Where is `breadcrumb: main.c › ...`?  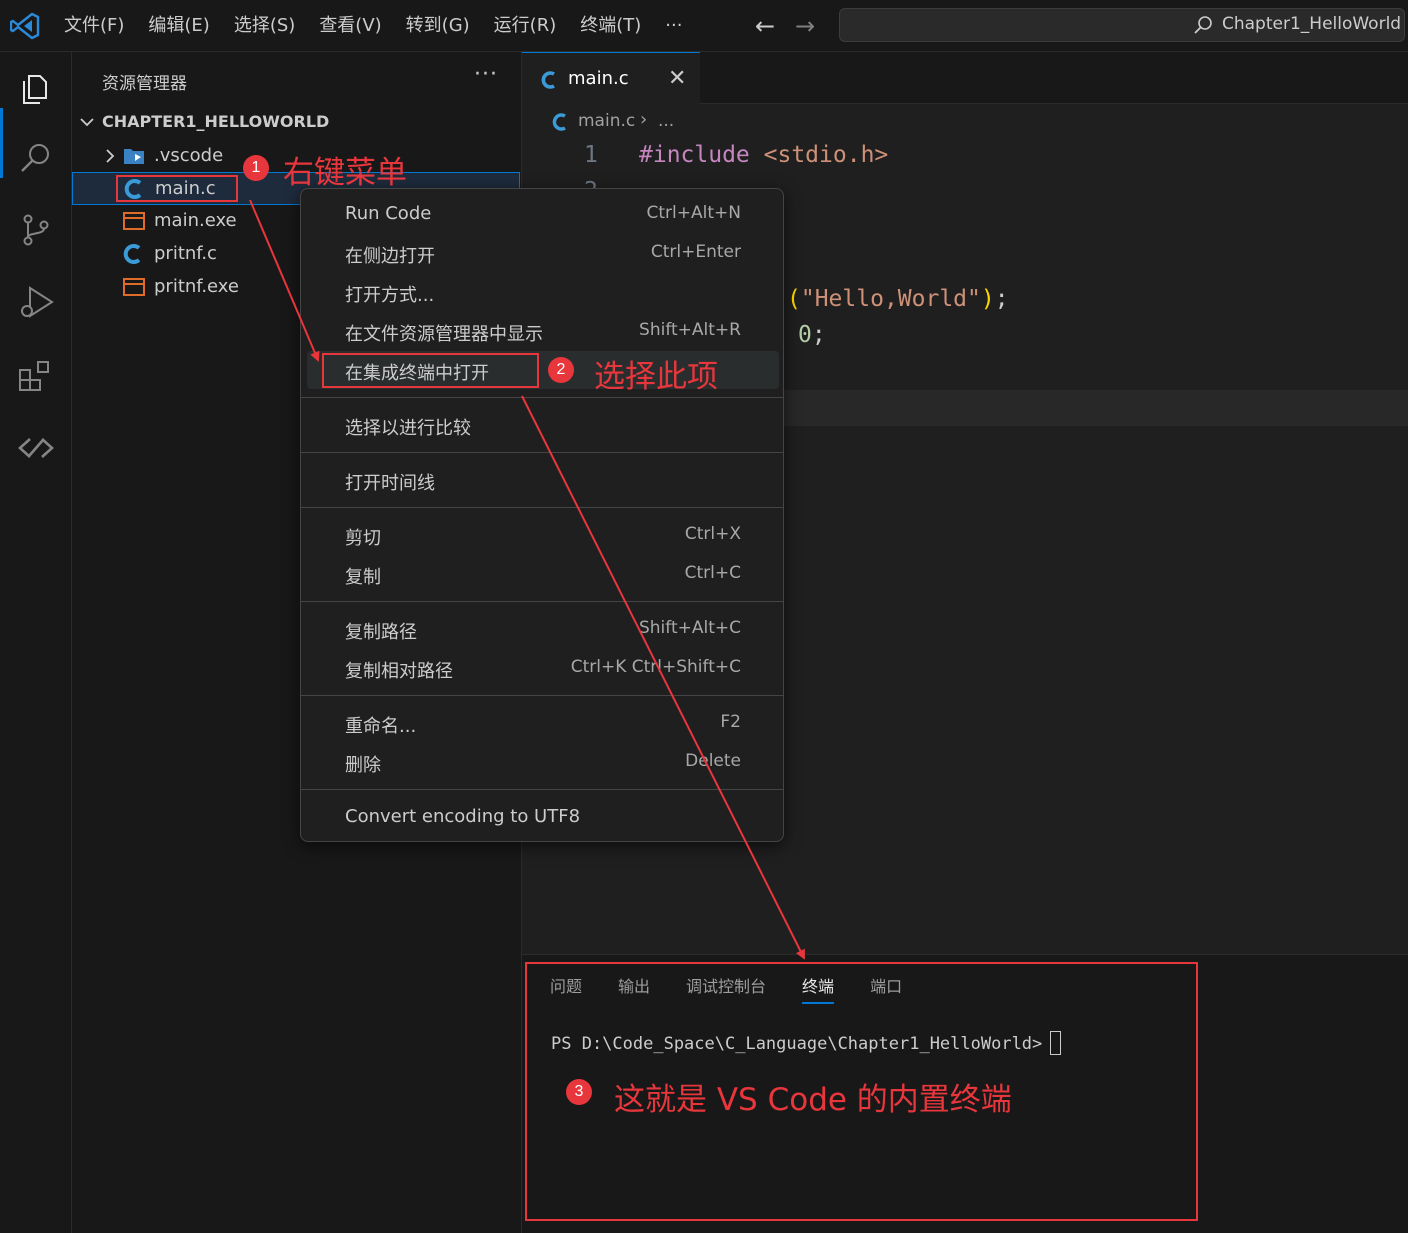
breadcrumb: main.c › ... is located at coordinates (965, 122).